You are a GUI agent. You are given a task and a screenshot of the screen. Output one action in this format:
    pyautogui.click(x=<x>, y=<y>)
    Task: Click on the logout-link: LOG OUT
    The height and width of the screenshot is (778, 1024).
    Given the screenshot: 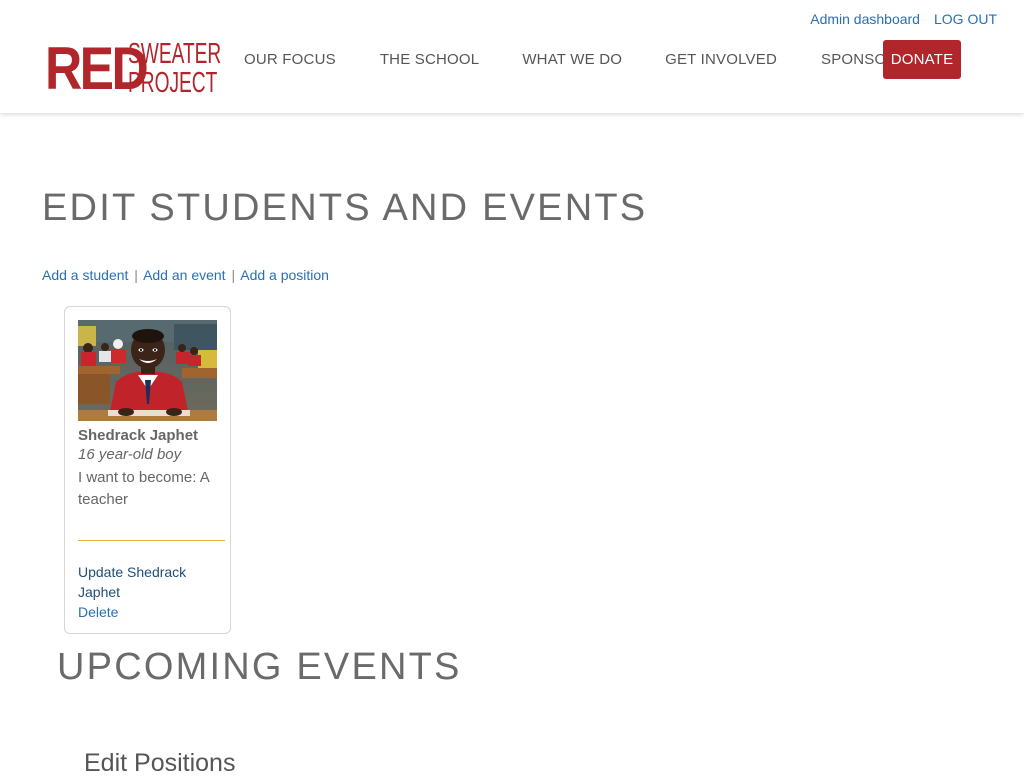 What is the action you would take?
    pyautogui.click(x=965, y=19)
    